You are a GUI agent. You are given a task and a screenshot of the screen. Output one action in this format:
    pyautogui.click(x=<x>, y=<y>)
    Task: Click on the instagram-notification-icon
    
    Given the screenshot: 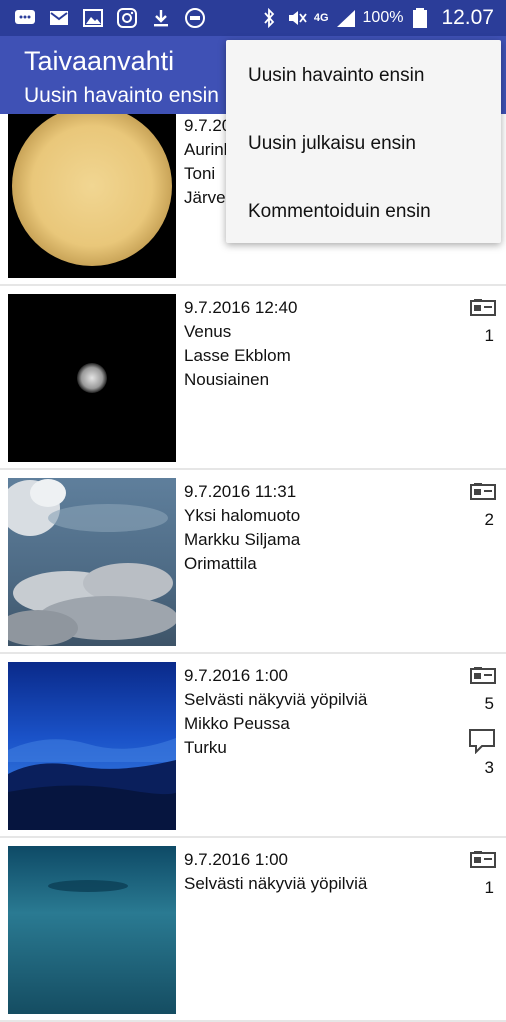 What is the action you would take?
    pyautogui.click(x=127, y=18)
    